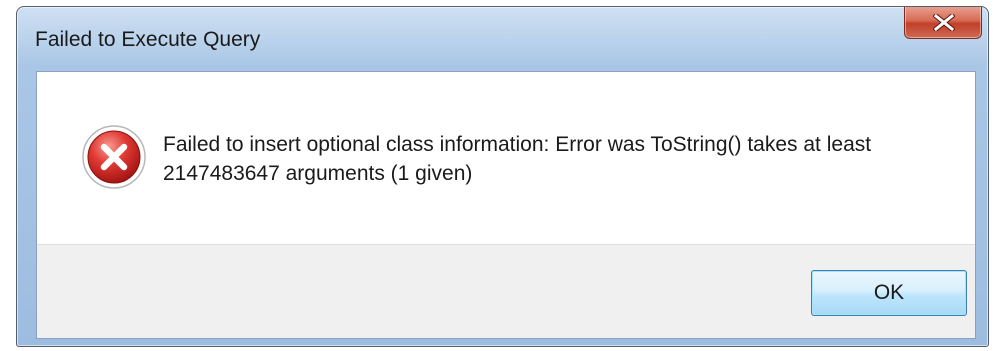  What do you see at coordinates (148, 39) in the screenshot?
I see `dialog-title: Failed to Execute Query` at bounding box center [148, 39].